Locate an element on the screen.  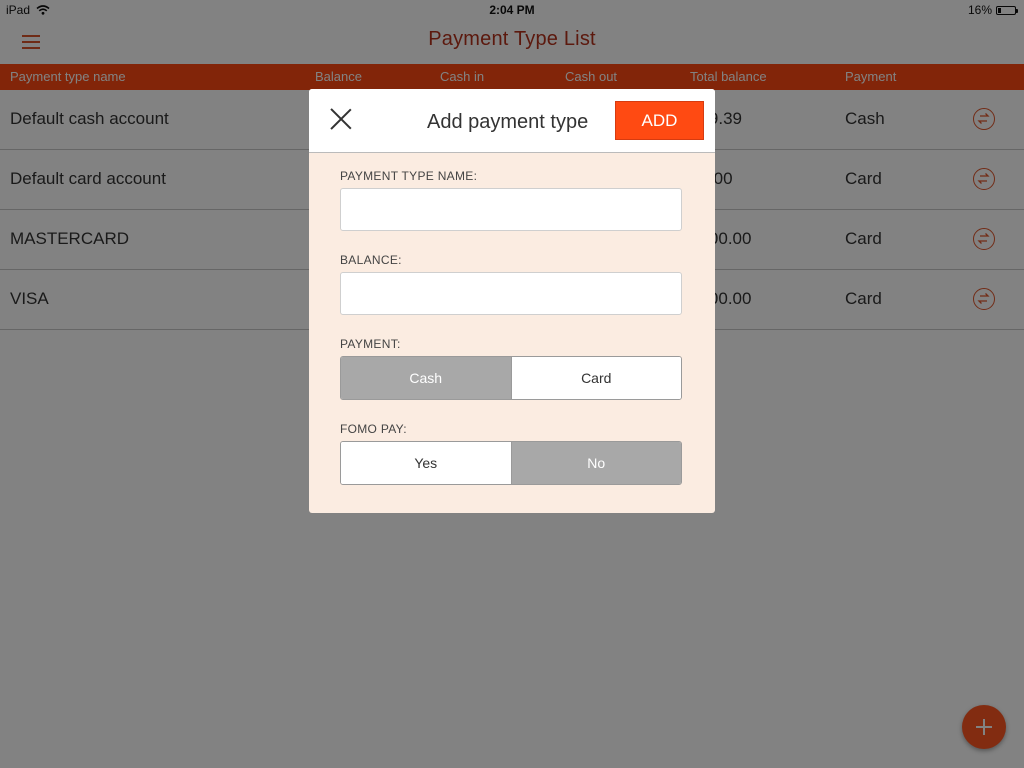
payment-option-card: Card is located at coordinates (595, 378).